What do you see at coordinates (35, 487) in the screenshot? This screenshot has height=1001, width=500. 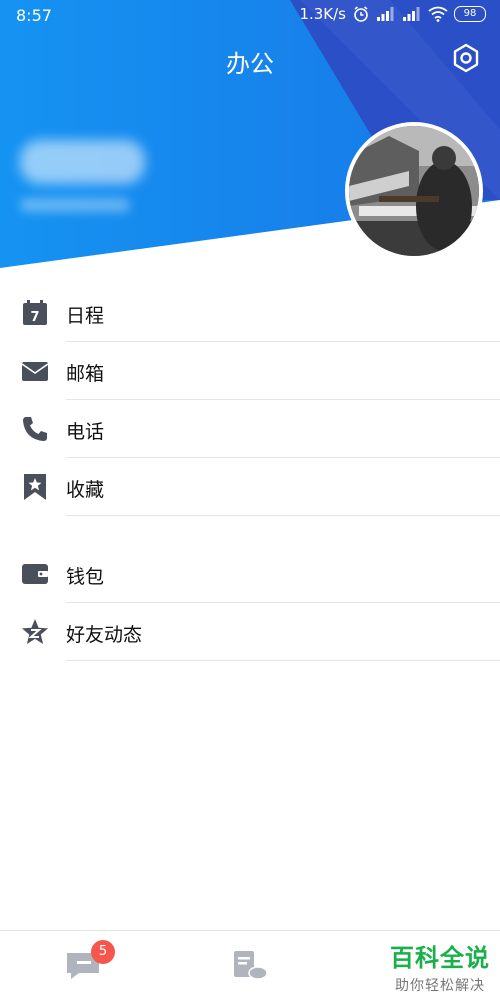 I see `bookmark-star-icon` at bounding box center [35, 487].